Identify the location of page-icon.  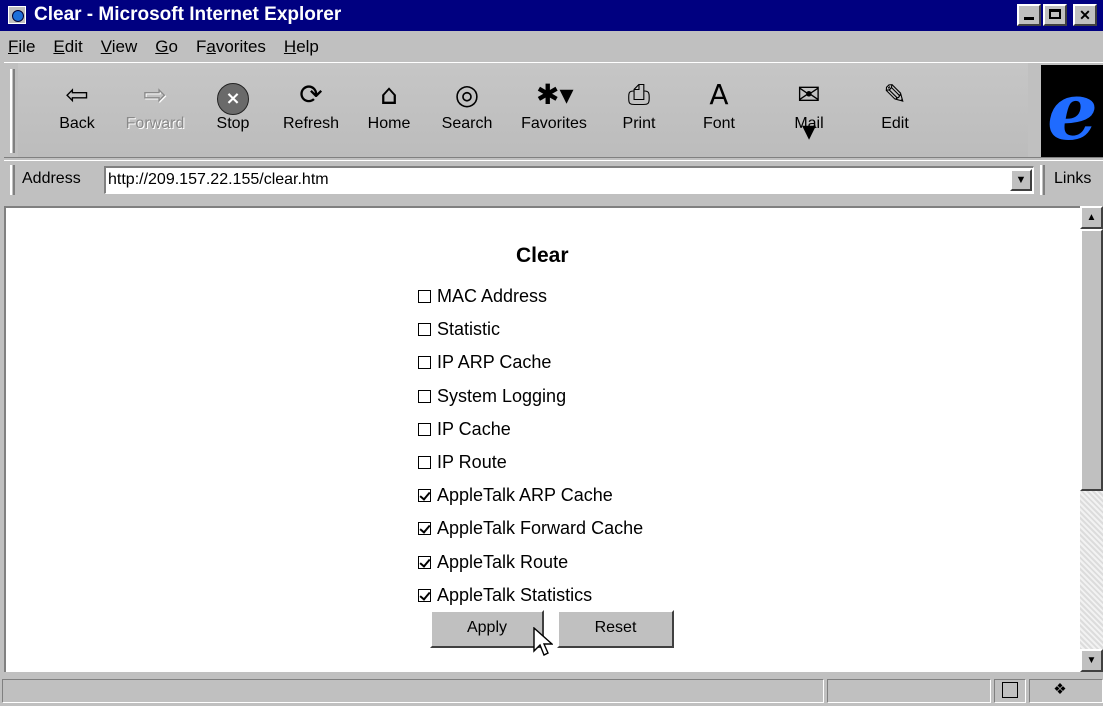
(1010, 690).